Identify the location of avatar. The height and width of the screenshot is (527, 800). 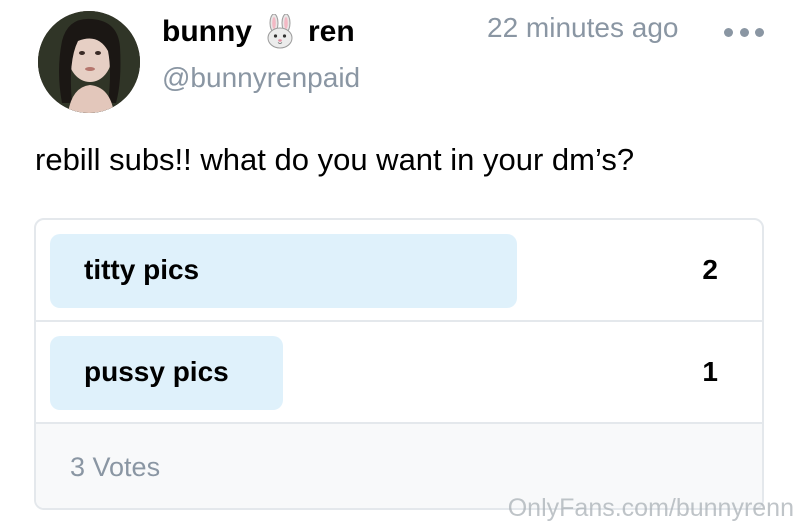
(89, 62).